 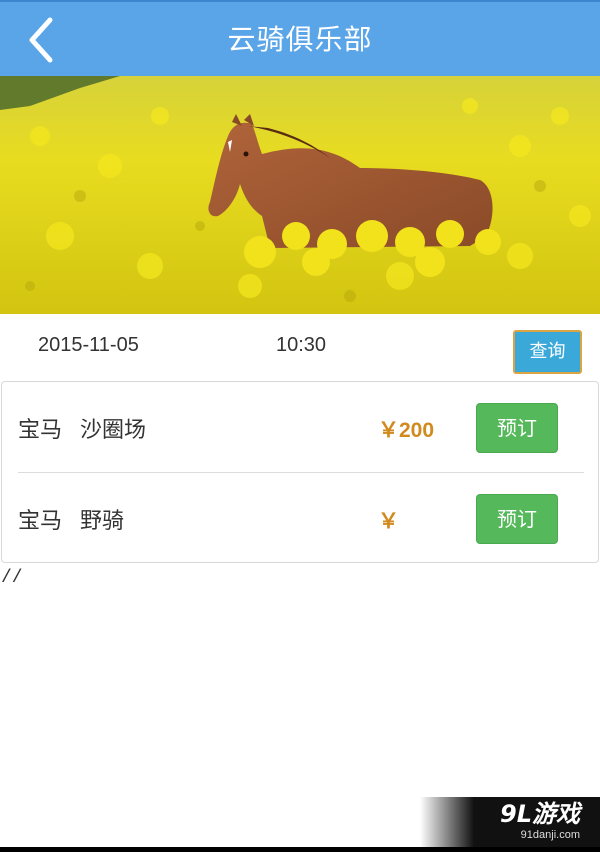 What do you see at coordinates (300, 849) in the screenshot?
I see `bottom-bar` at bounding box center [300, 849].